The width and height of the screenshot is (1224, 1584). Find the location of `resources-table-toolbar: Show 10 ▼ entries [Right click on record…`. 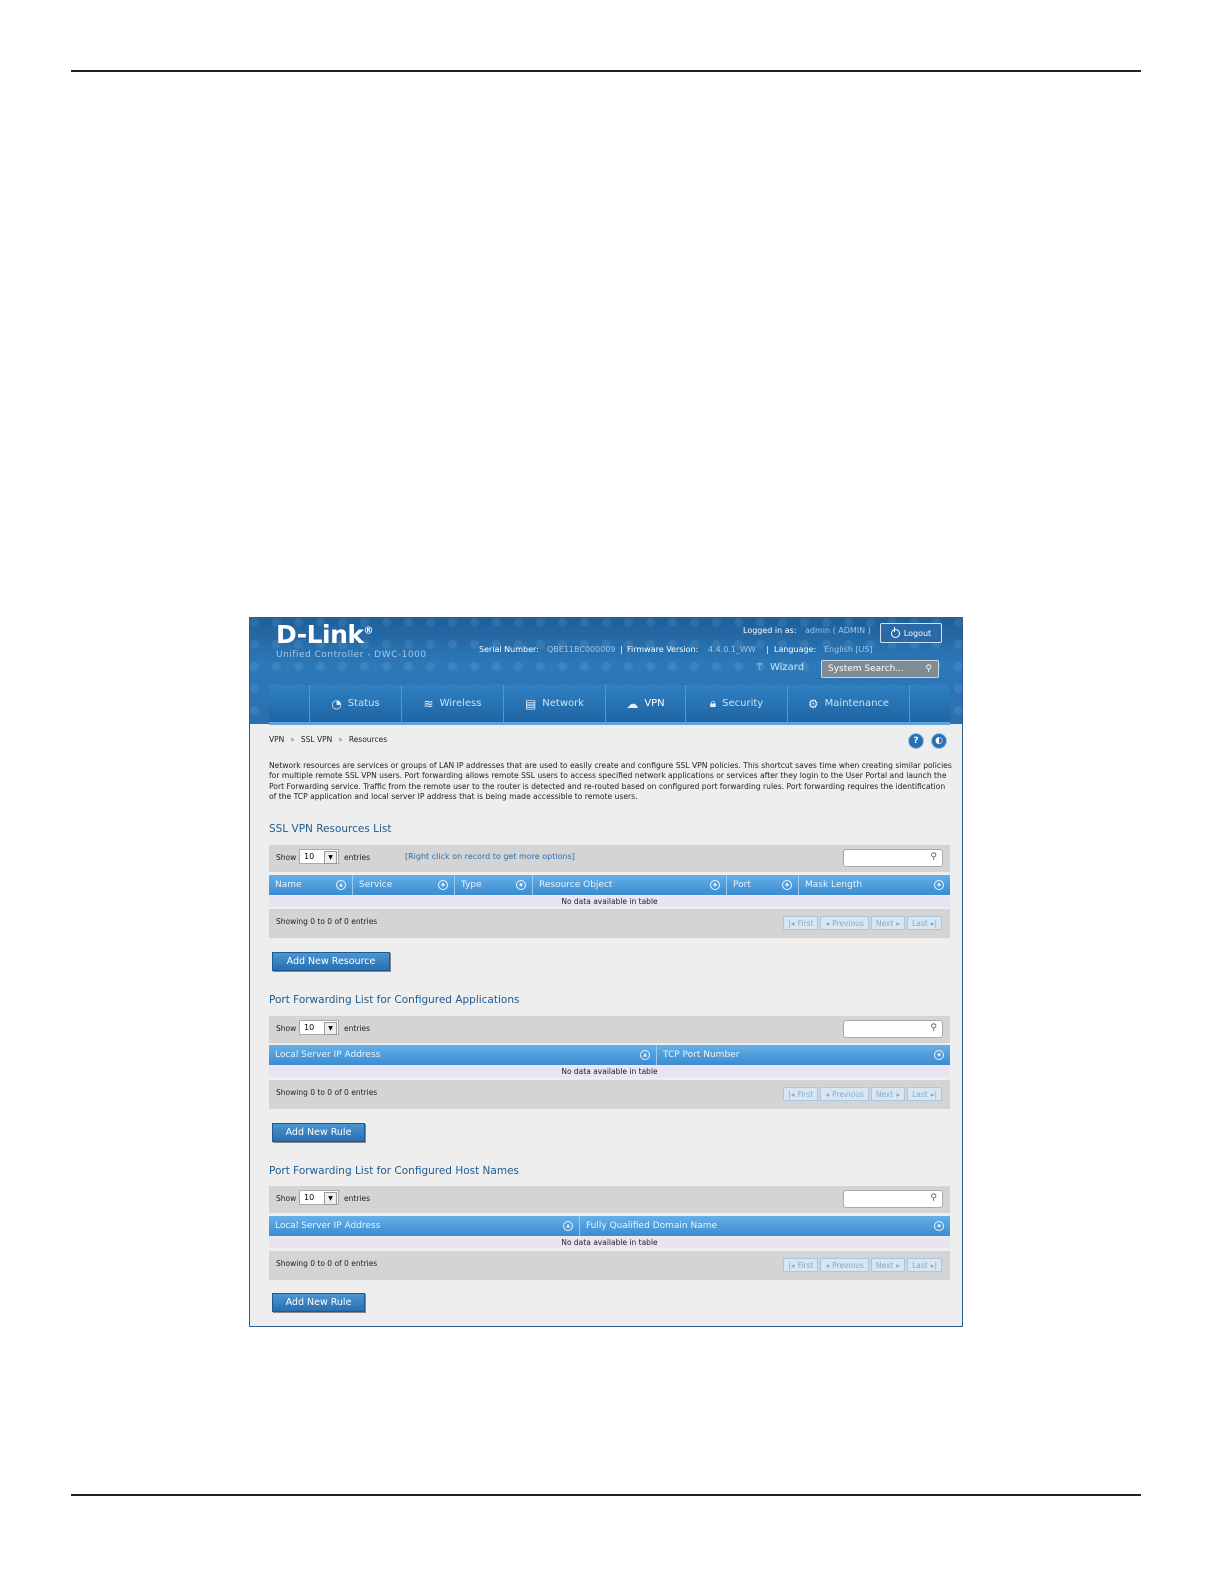

resources-table-toolbar: Show 10 ▼ entries [Right click on record… is located at coordinates (609, 858).